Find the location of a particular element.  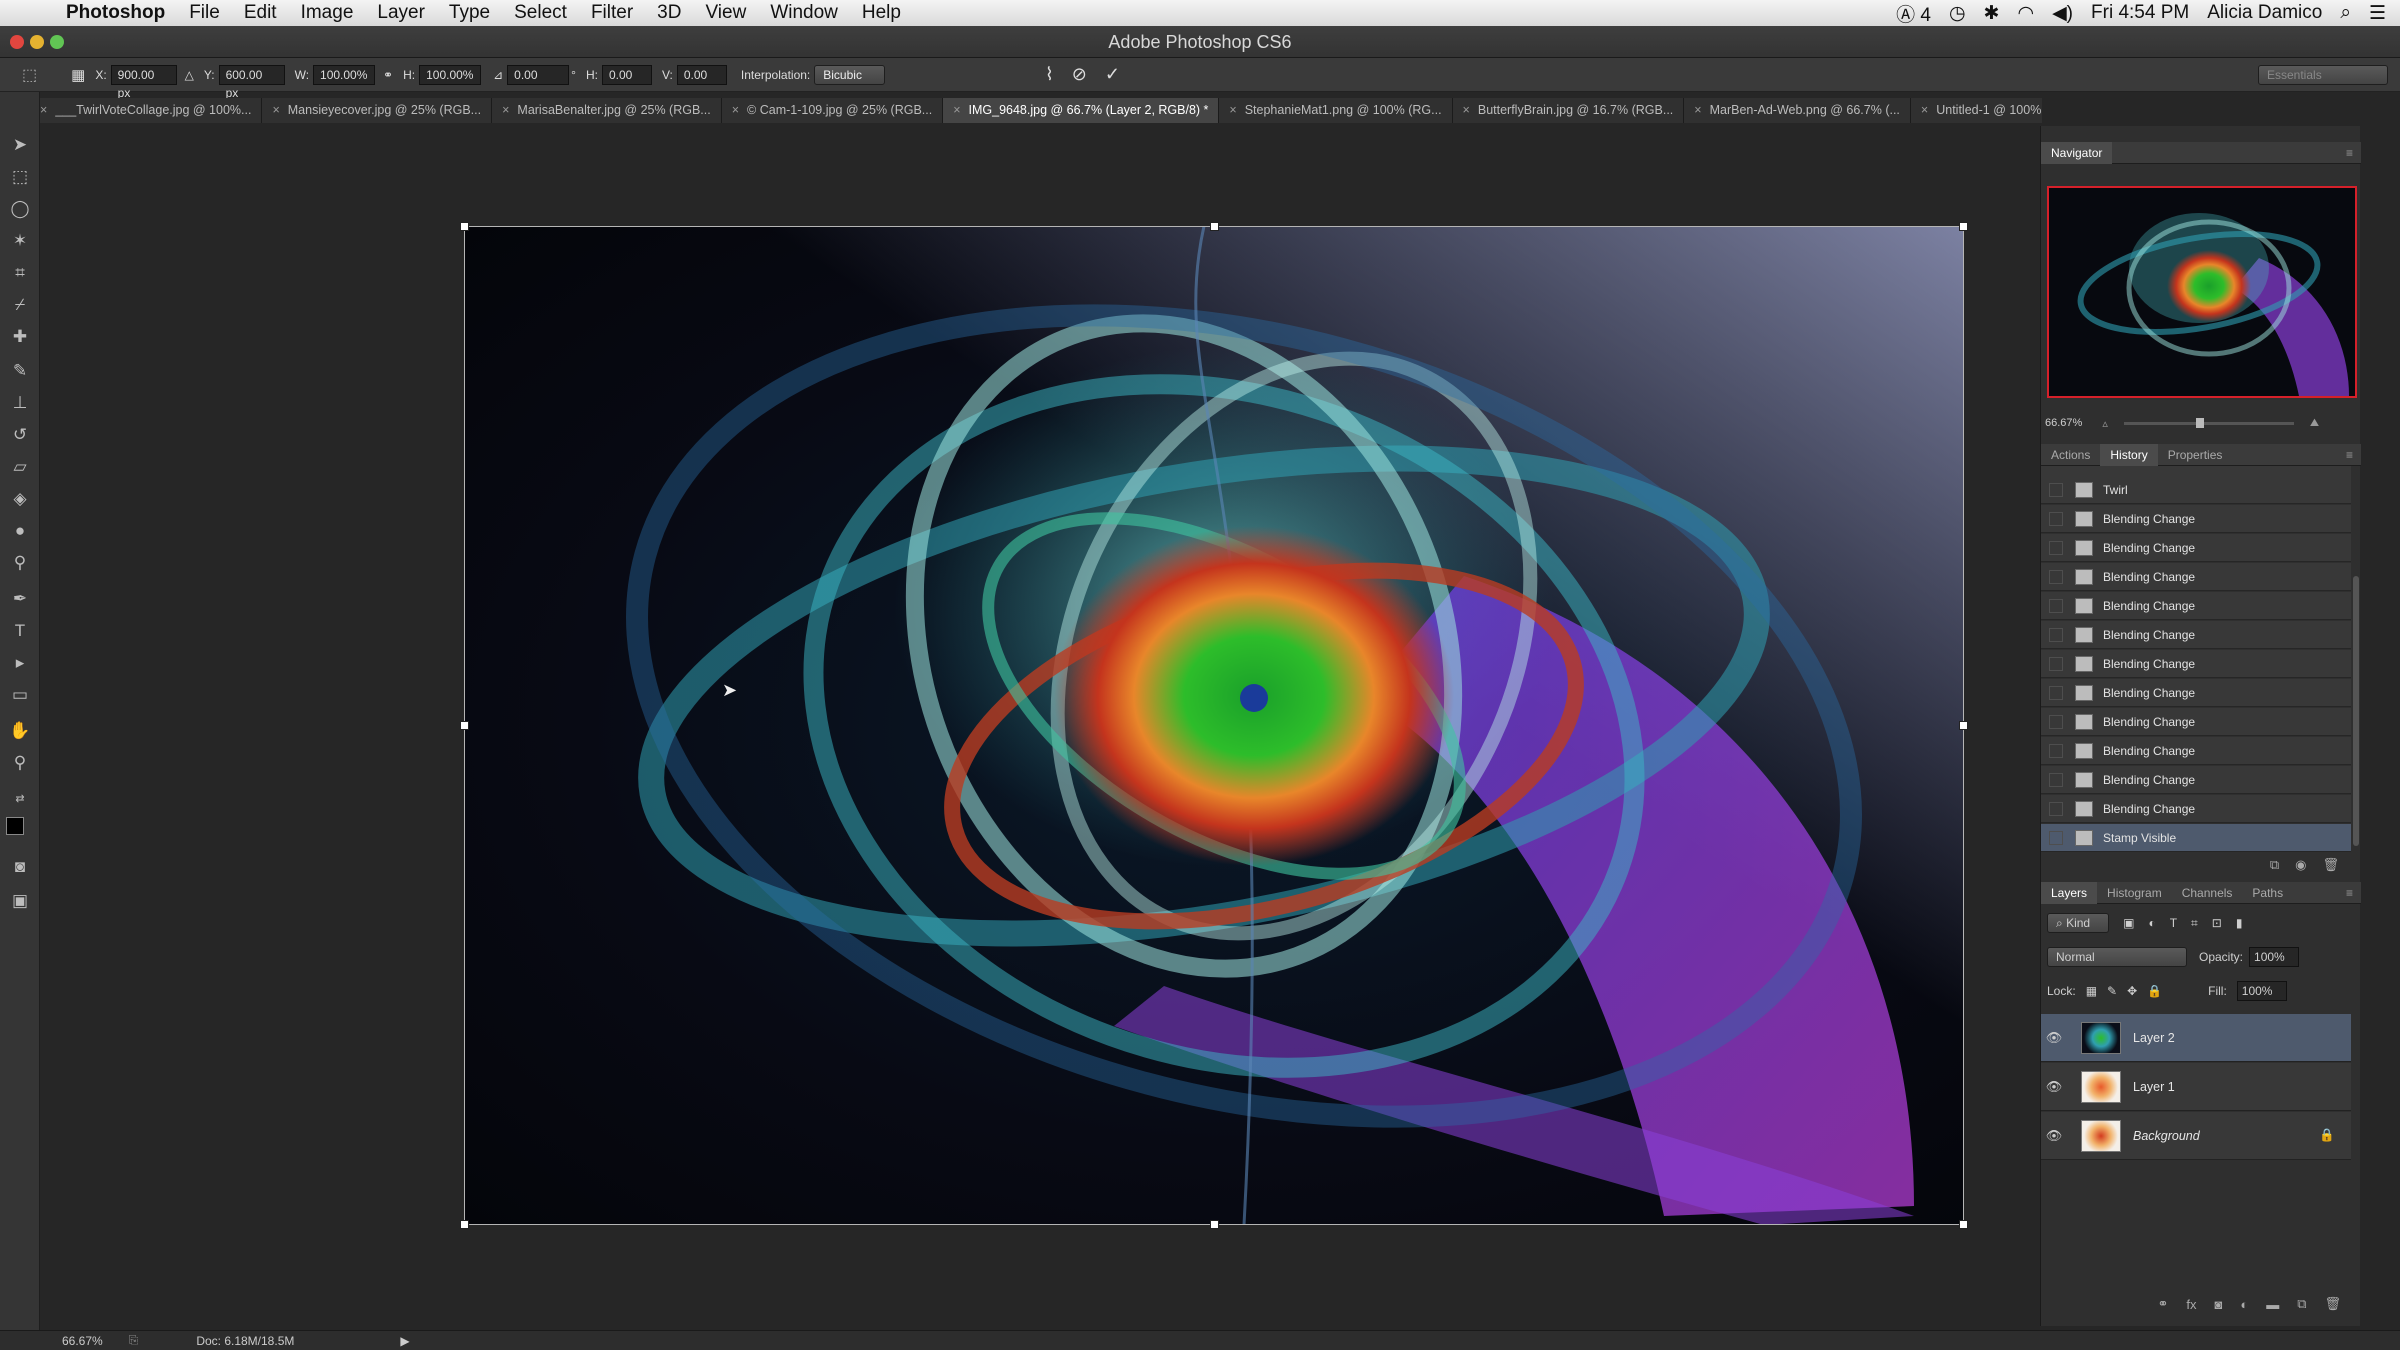

menu-image: Image is located at coordinates (327, 13).